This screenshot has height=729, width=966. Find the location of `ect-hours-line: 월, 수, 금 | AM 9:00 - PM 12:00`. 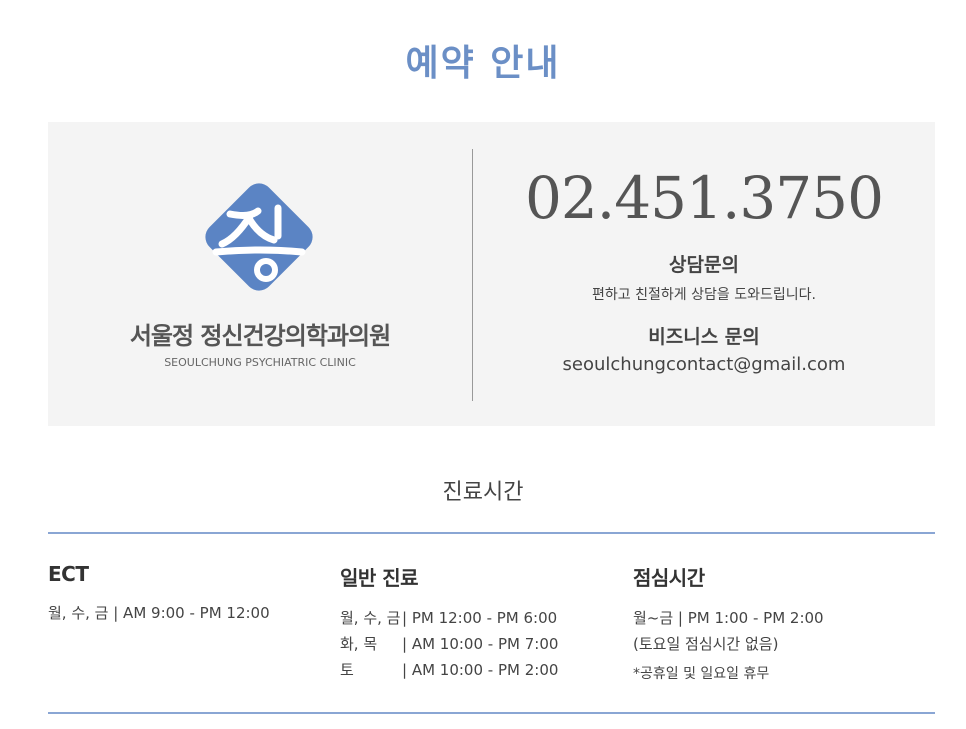

ect-hours-line: 월, 수, 금 | AM 9:00 - PM 12:00 is located at coordinates (159, 613).